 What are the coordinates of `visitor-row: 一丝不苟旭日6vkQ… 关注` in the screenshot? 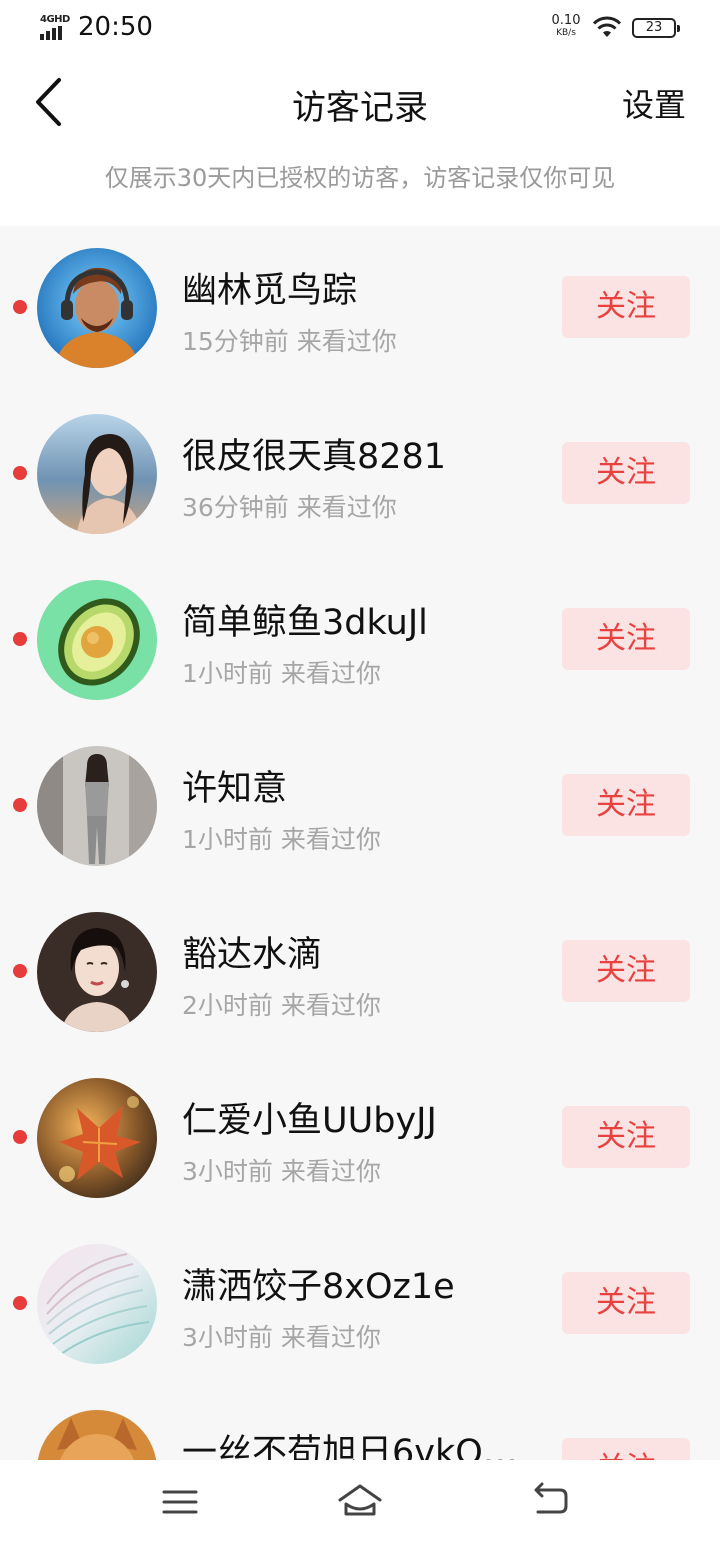 It's located at (360, 1424).